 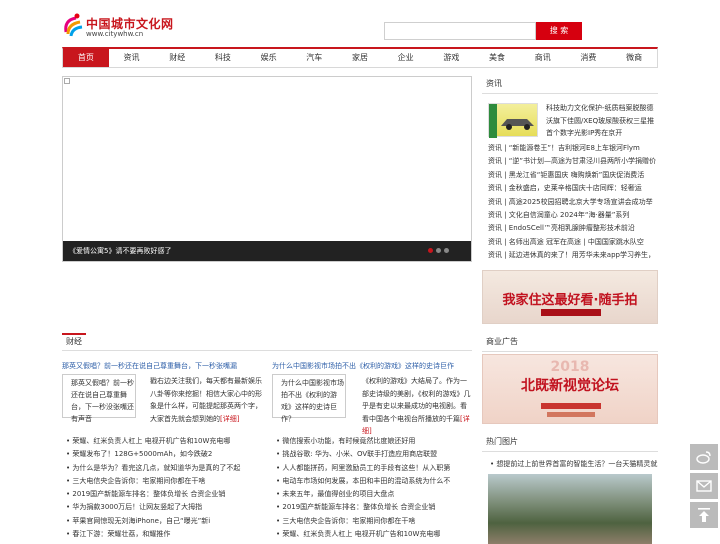 What do you see at coordinates (573, 228) in the screenshot?
I see `list-item: 资讯 | EndoSCell™亮相乳腺肿瘤整形技术前沿` at bounding box center [573, 228].